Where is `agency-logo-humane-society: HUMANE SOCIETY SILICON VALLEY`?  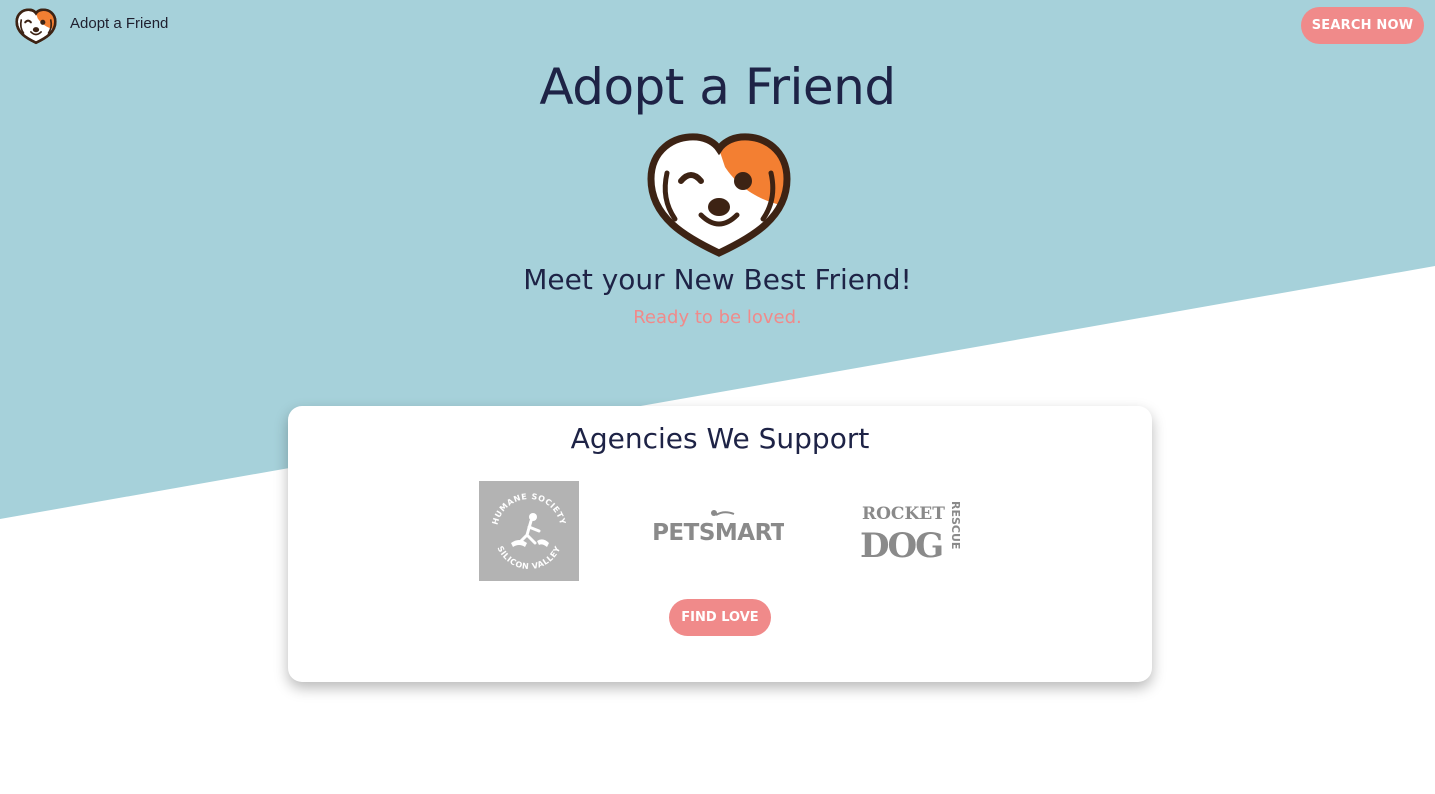 agency-logo-humane-society: HUMANE SOCIETY SILICON VALLEY is located at coordinates (529, 531).